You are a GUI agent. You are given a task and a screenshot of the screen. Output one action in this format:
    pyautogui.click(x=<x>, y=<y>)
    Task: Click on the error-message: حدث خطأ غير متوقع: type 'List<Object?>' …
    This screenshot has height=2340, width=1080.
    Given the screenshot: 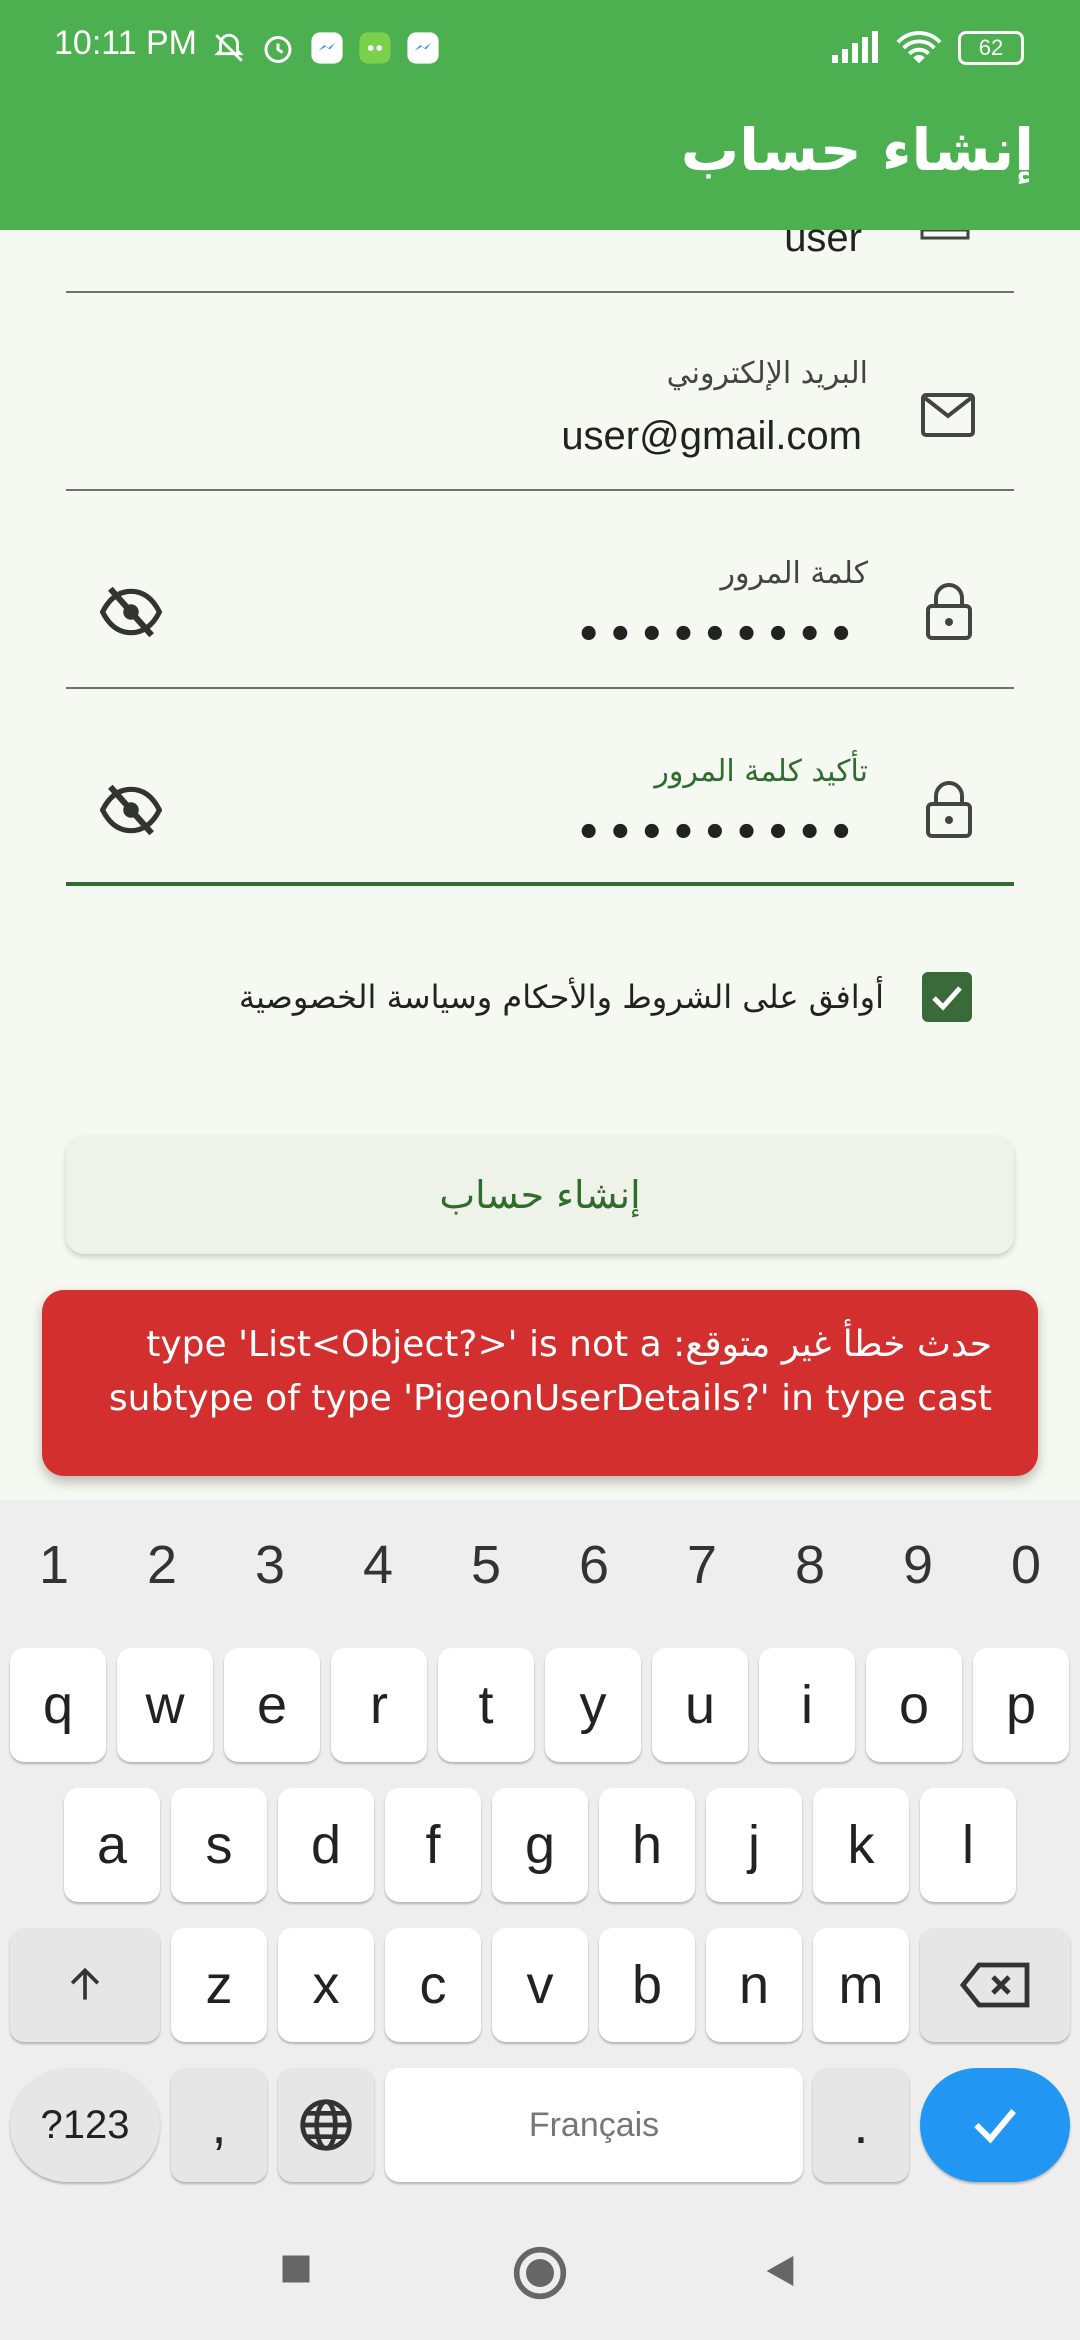 What is the action you would take?
    pyautogui.click(x=542, y=1372)
    